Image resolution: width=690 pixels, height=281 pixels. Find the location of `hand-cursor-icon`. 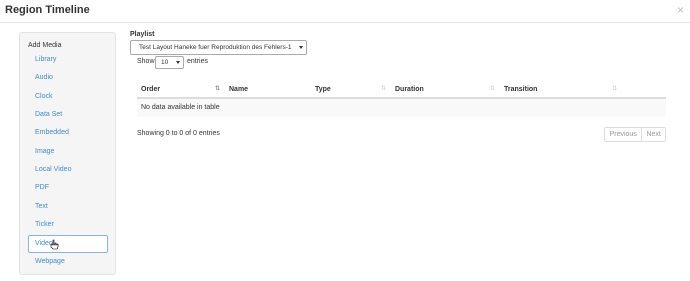

hand-cursor-icon is located at coordinates (54, 244).